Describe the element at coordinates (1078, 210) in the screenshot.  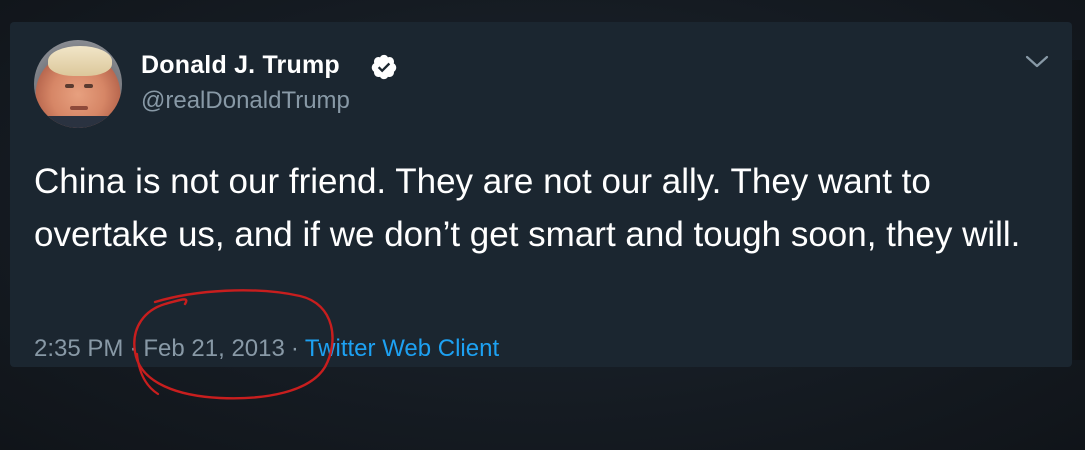
I see `background-edge` at that location.